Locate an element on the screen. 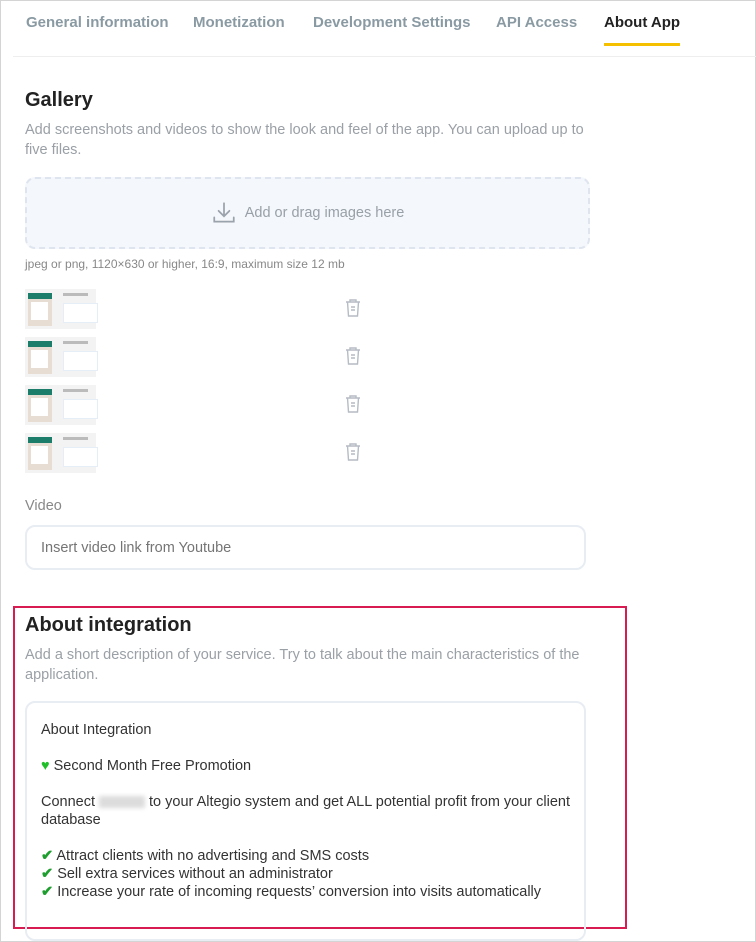 The height and width of the screenshot is (942, 756). image-dropzone: Add or drag images here is located at coordinates (307, 213).